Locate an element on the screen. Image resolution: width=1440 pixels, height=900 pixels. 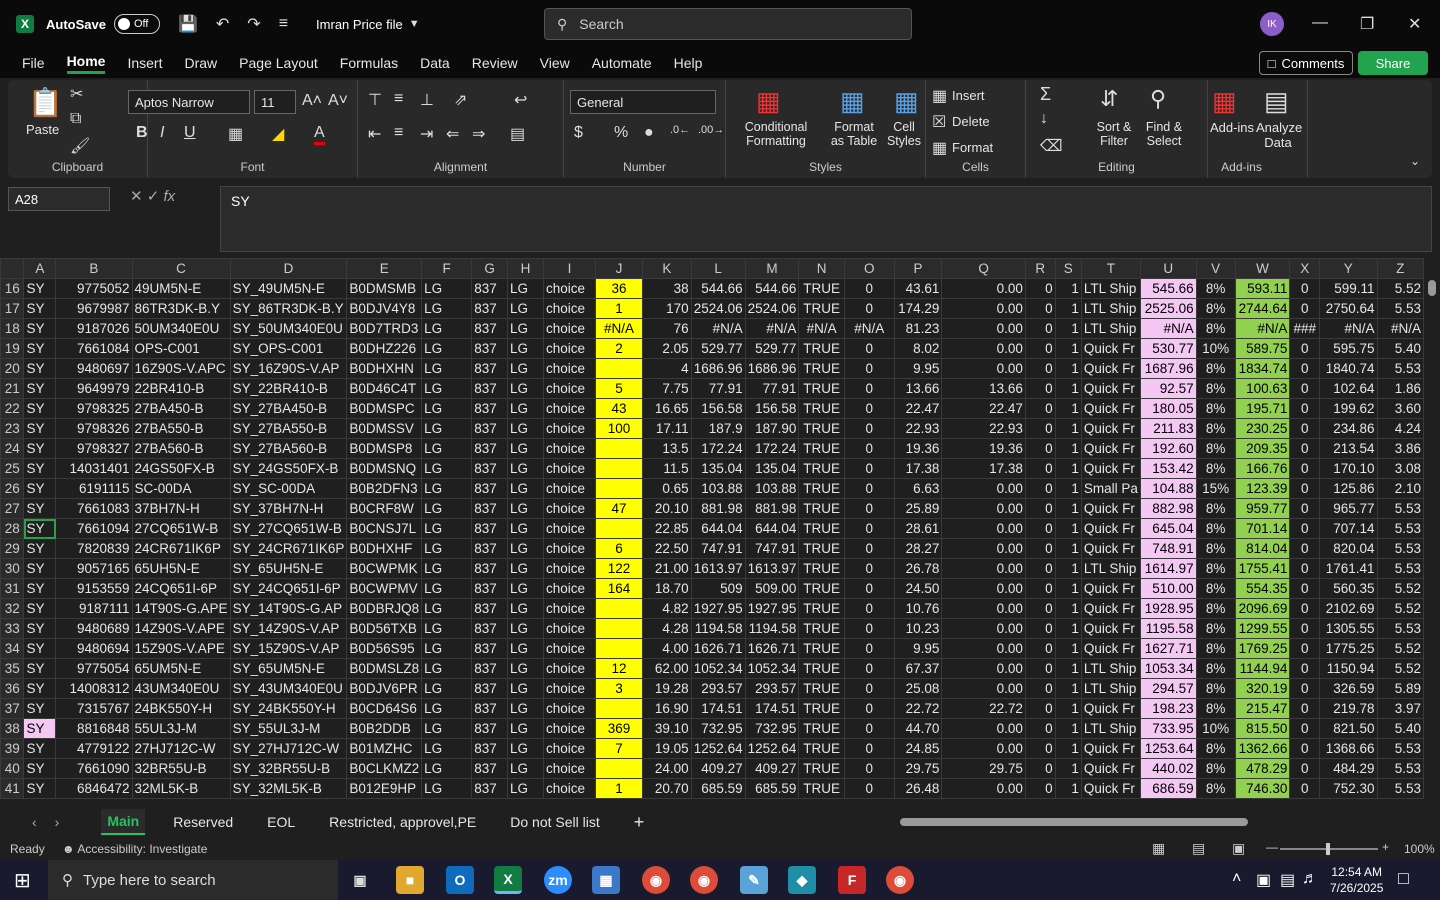
cell: SY_24BK550Y-H is located at coordinates (288, 708).